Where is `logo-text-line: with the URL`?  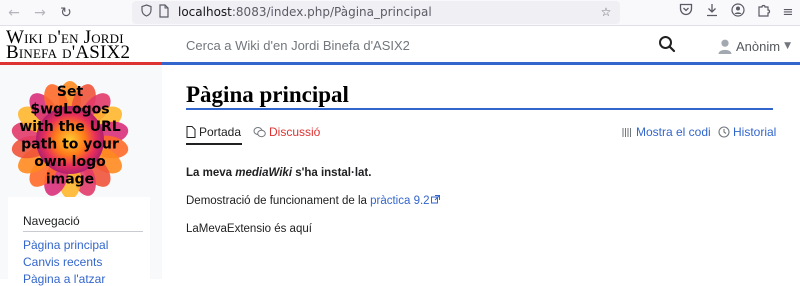
logo-text-line: with the URL is located at coordinates (69, 127).